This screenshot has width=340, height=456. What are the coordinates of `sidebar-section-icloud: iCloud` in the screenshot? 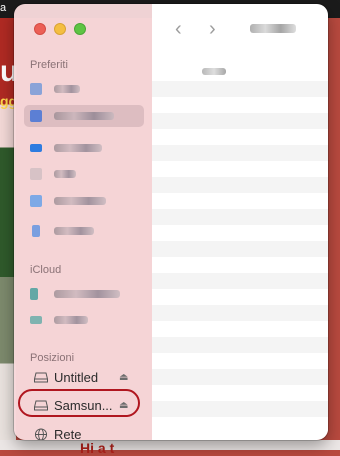 It's located at (46, 270).